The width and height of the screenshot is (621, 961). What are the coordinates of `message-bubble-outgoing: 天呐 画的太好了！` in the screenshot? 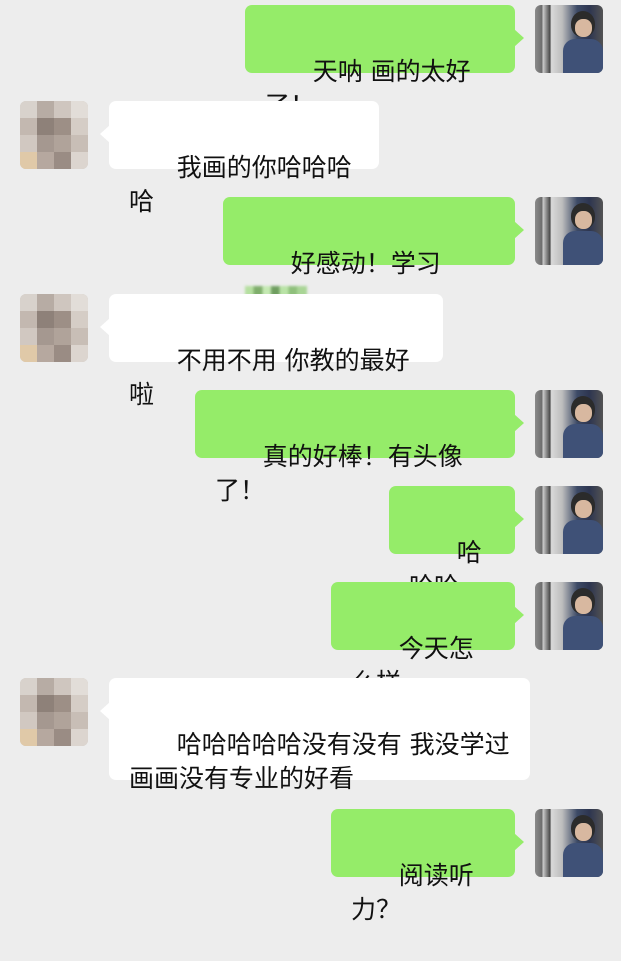 It's located at (384, 62).